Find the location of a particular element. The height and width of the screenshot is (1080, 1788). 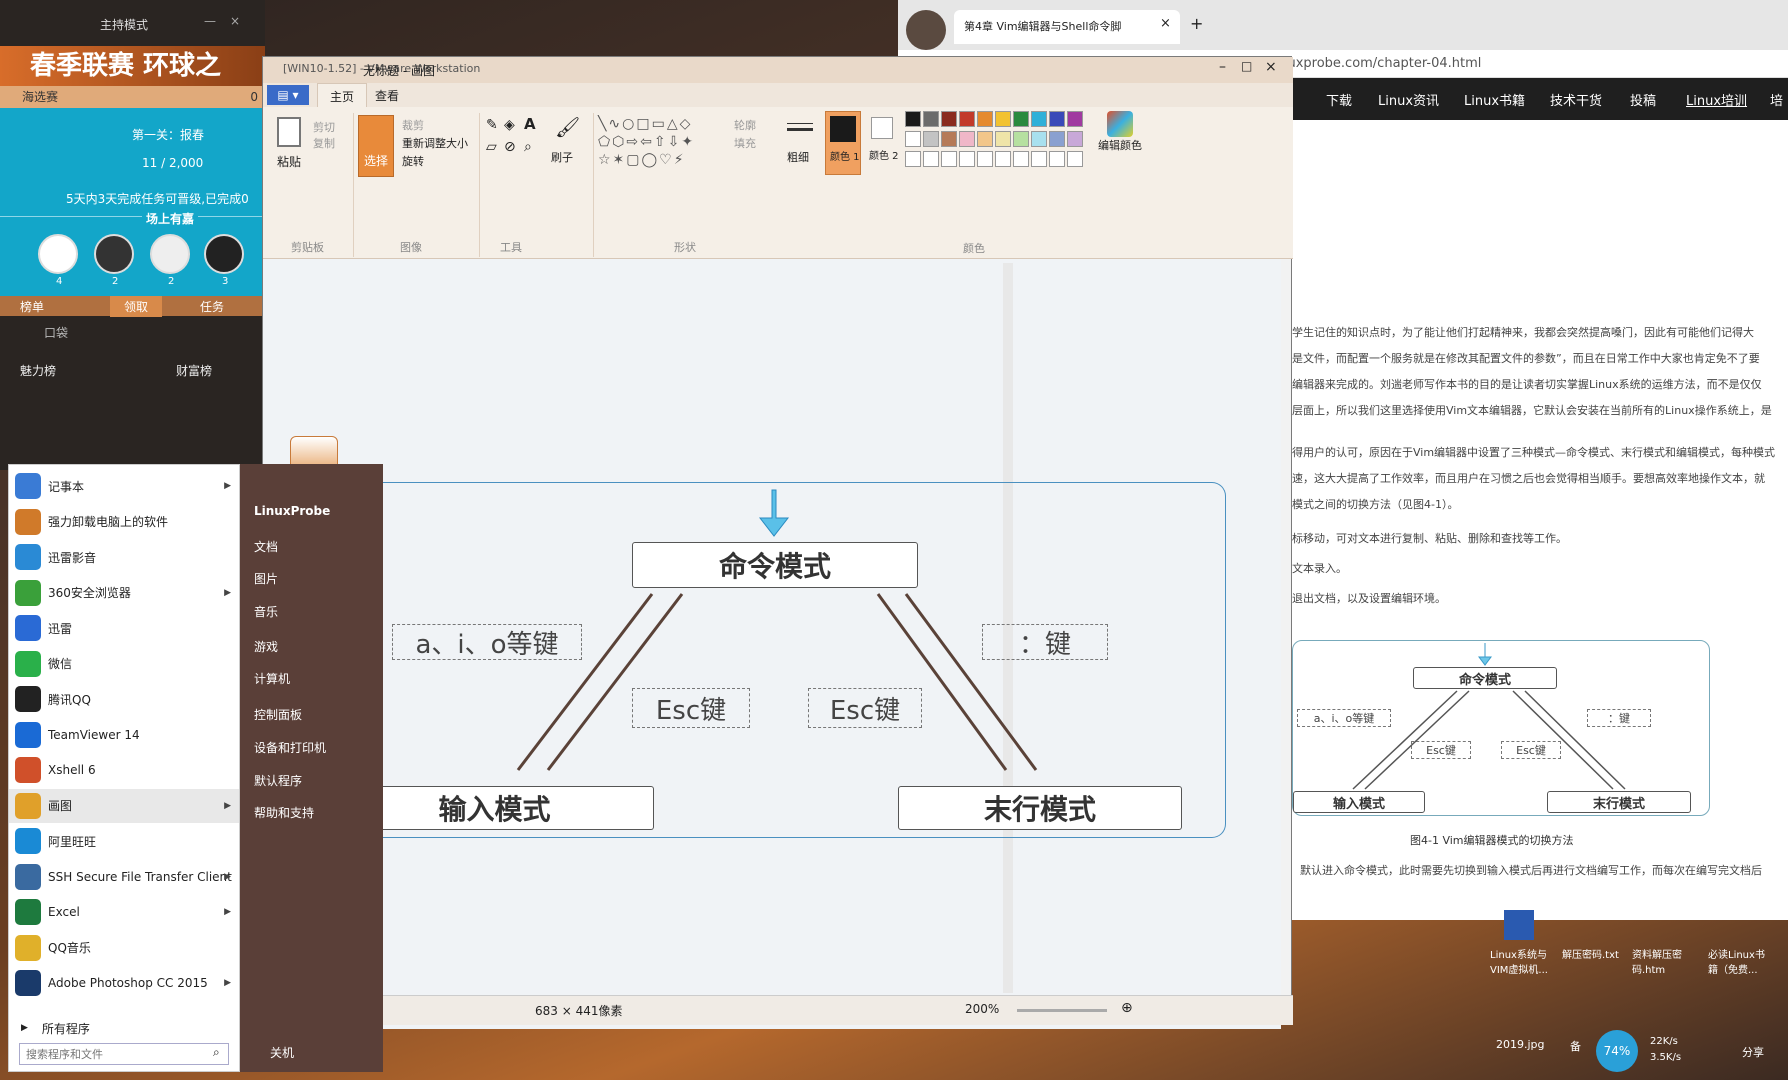

shapes-gallery: ╲∿○□▭△◇ ⬠⬡⇨⇦⇧⇩✦ ☆✶▢◯♡⚡ is located at coordinates (660, 142).